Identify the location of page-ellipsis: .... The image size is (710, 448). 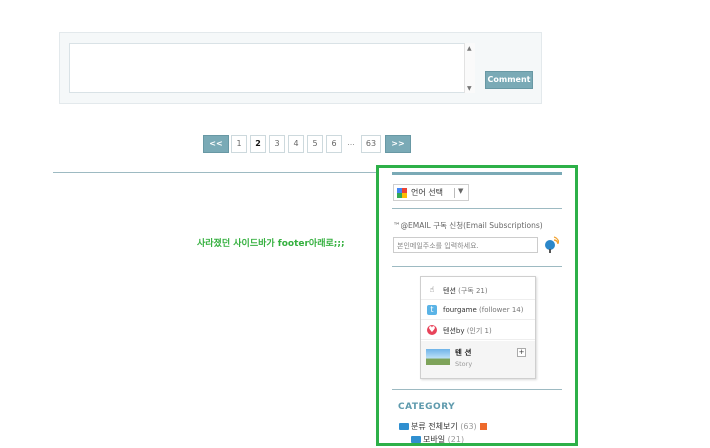
(351, 142).